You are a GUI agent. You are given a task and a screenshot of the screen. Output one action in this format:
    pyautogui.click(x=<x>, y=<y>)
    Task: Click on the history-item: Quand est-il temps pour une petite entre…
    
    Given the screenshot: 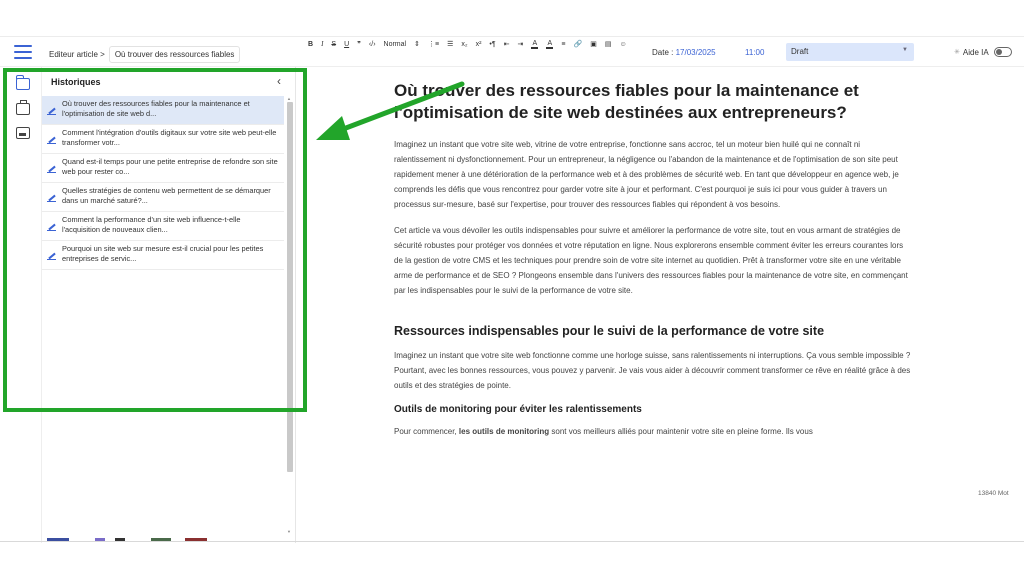 What is the action you would take?
    pyautogui.click(x=163, y=168)
    